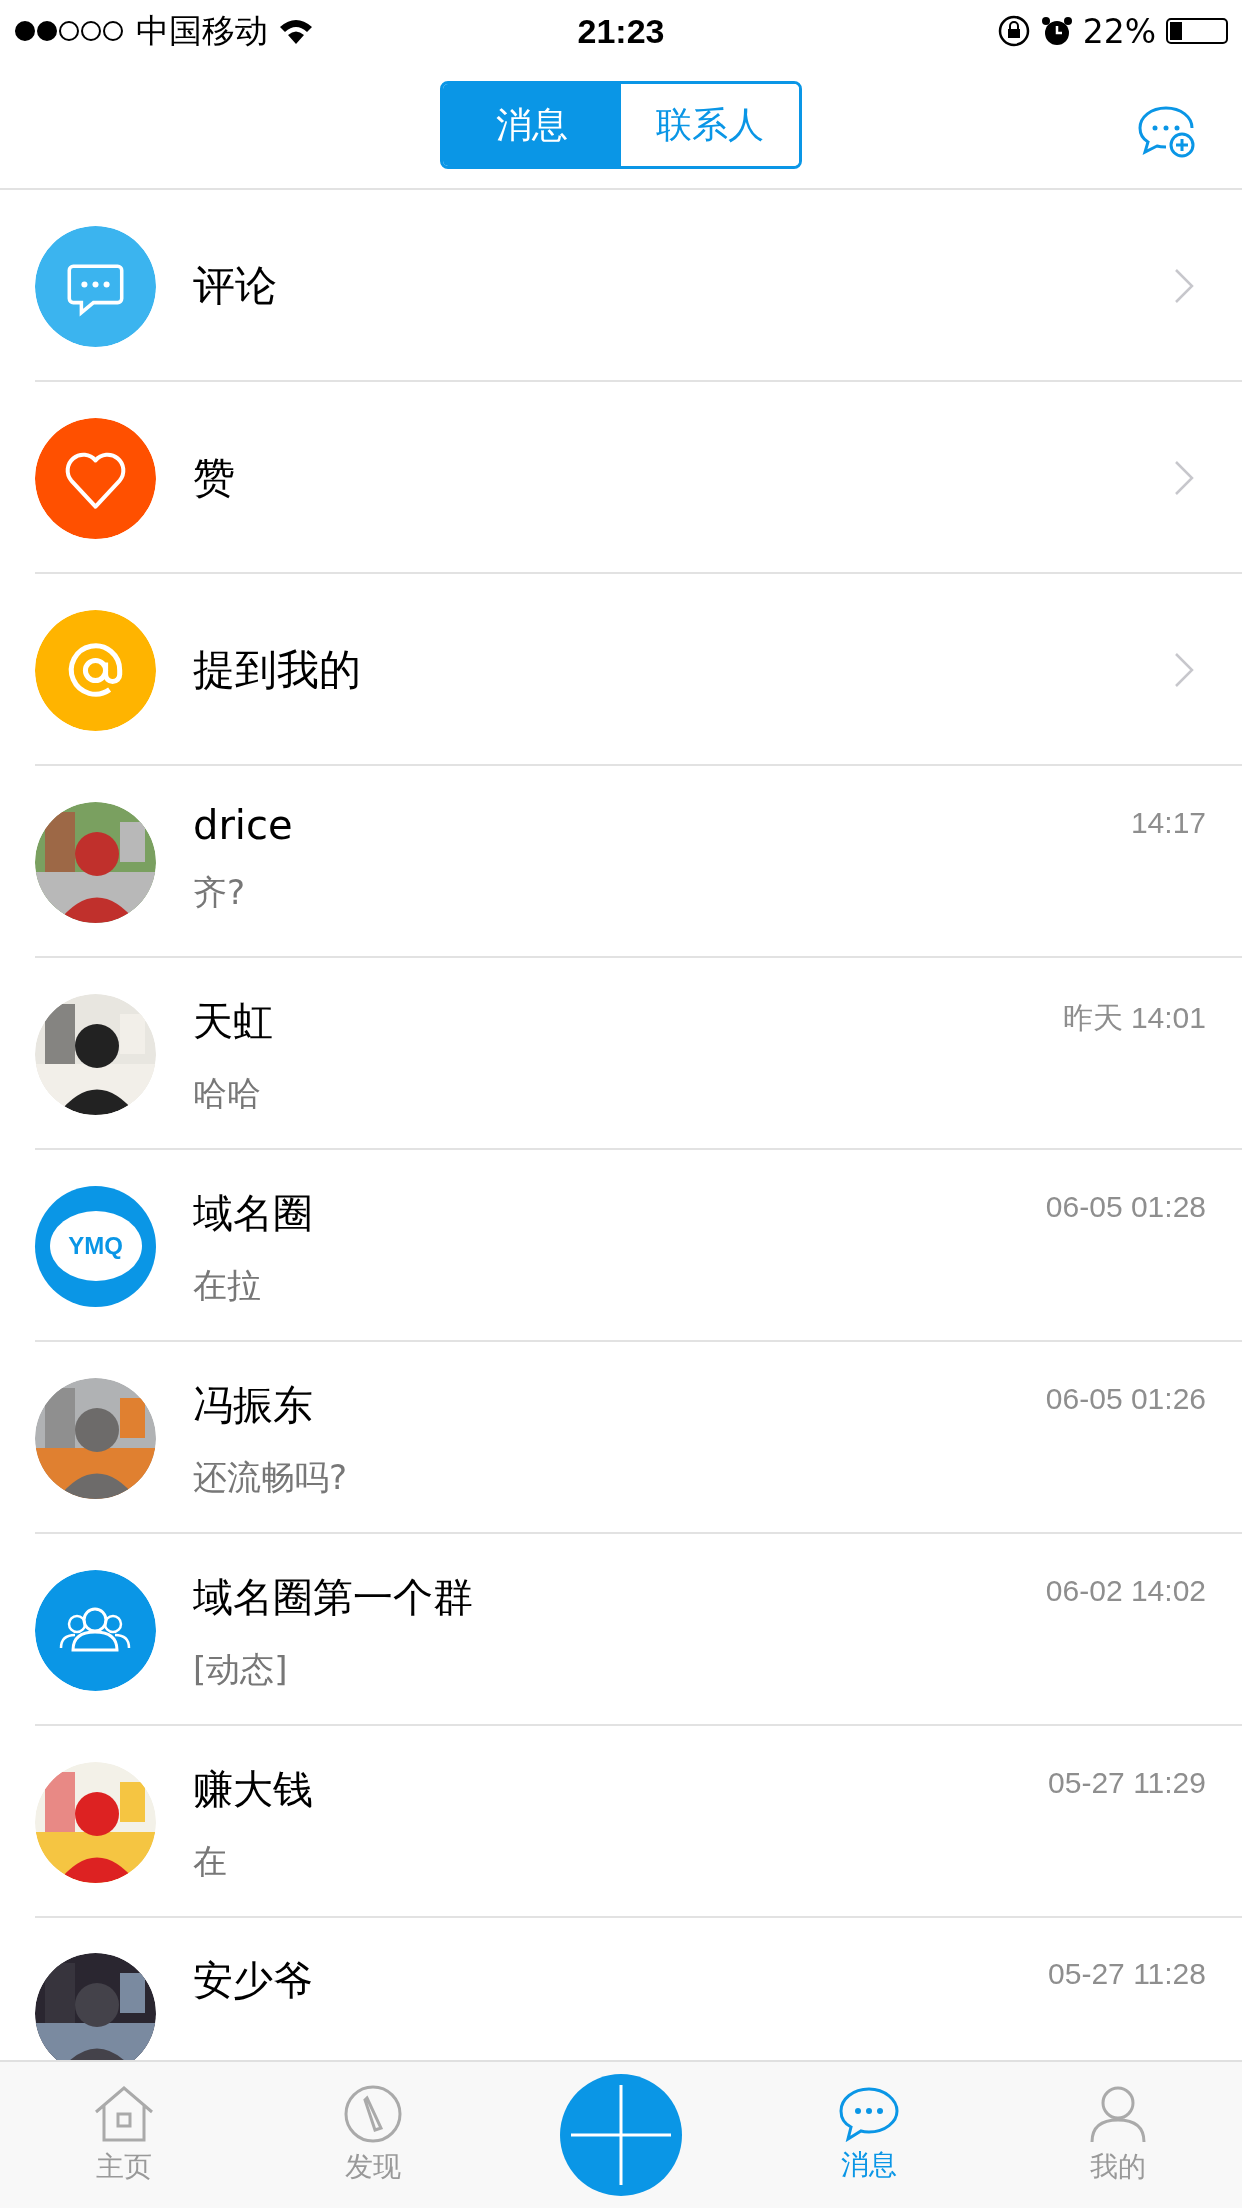 Image resolution: width=1242 pixels, height=2208 pixels. I want to click on contact-name: 赚大钱, so click(253, 1789).